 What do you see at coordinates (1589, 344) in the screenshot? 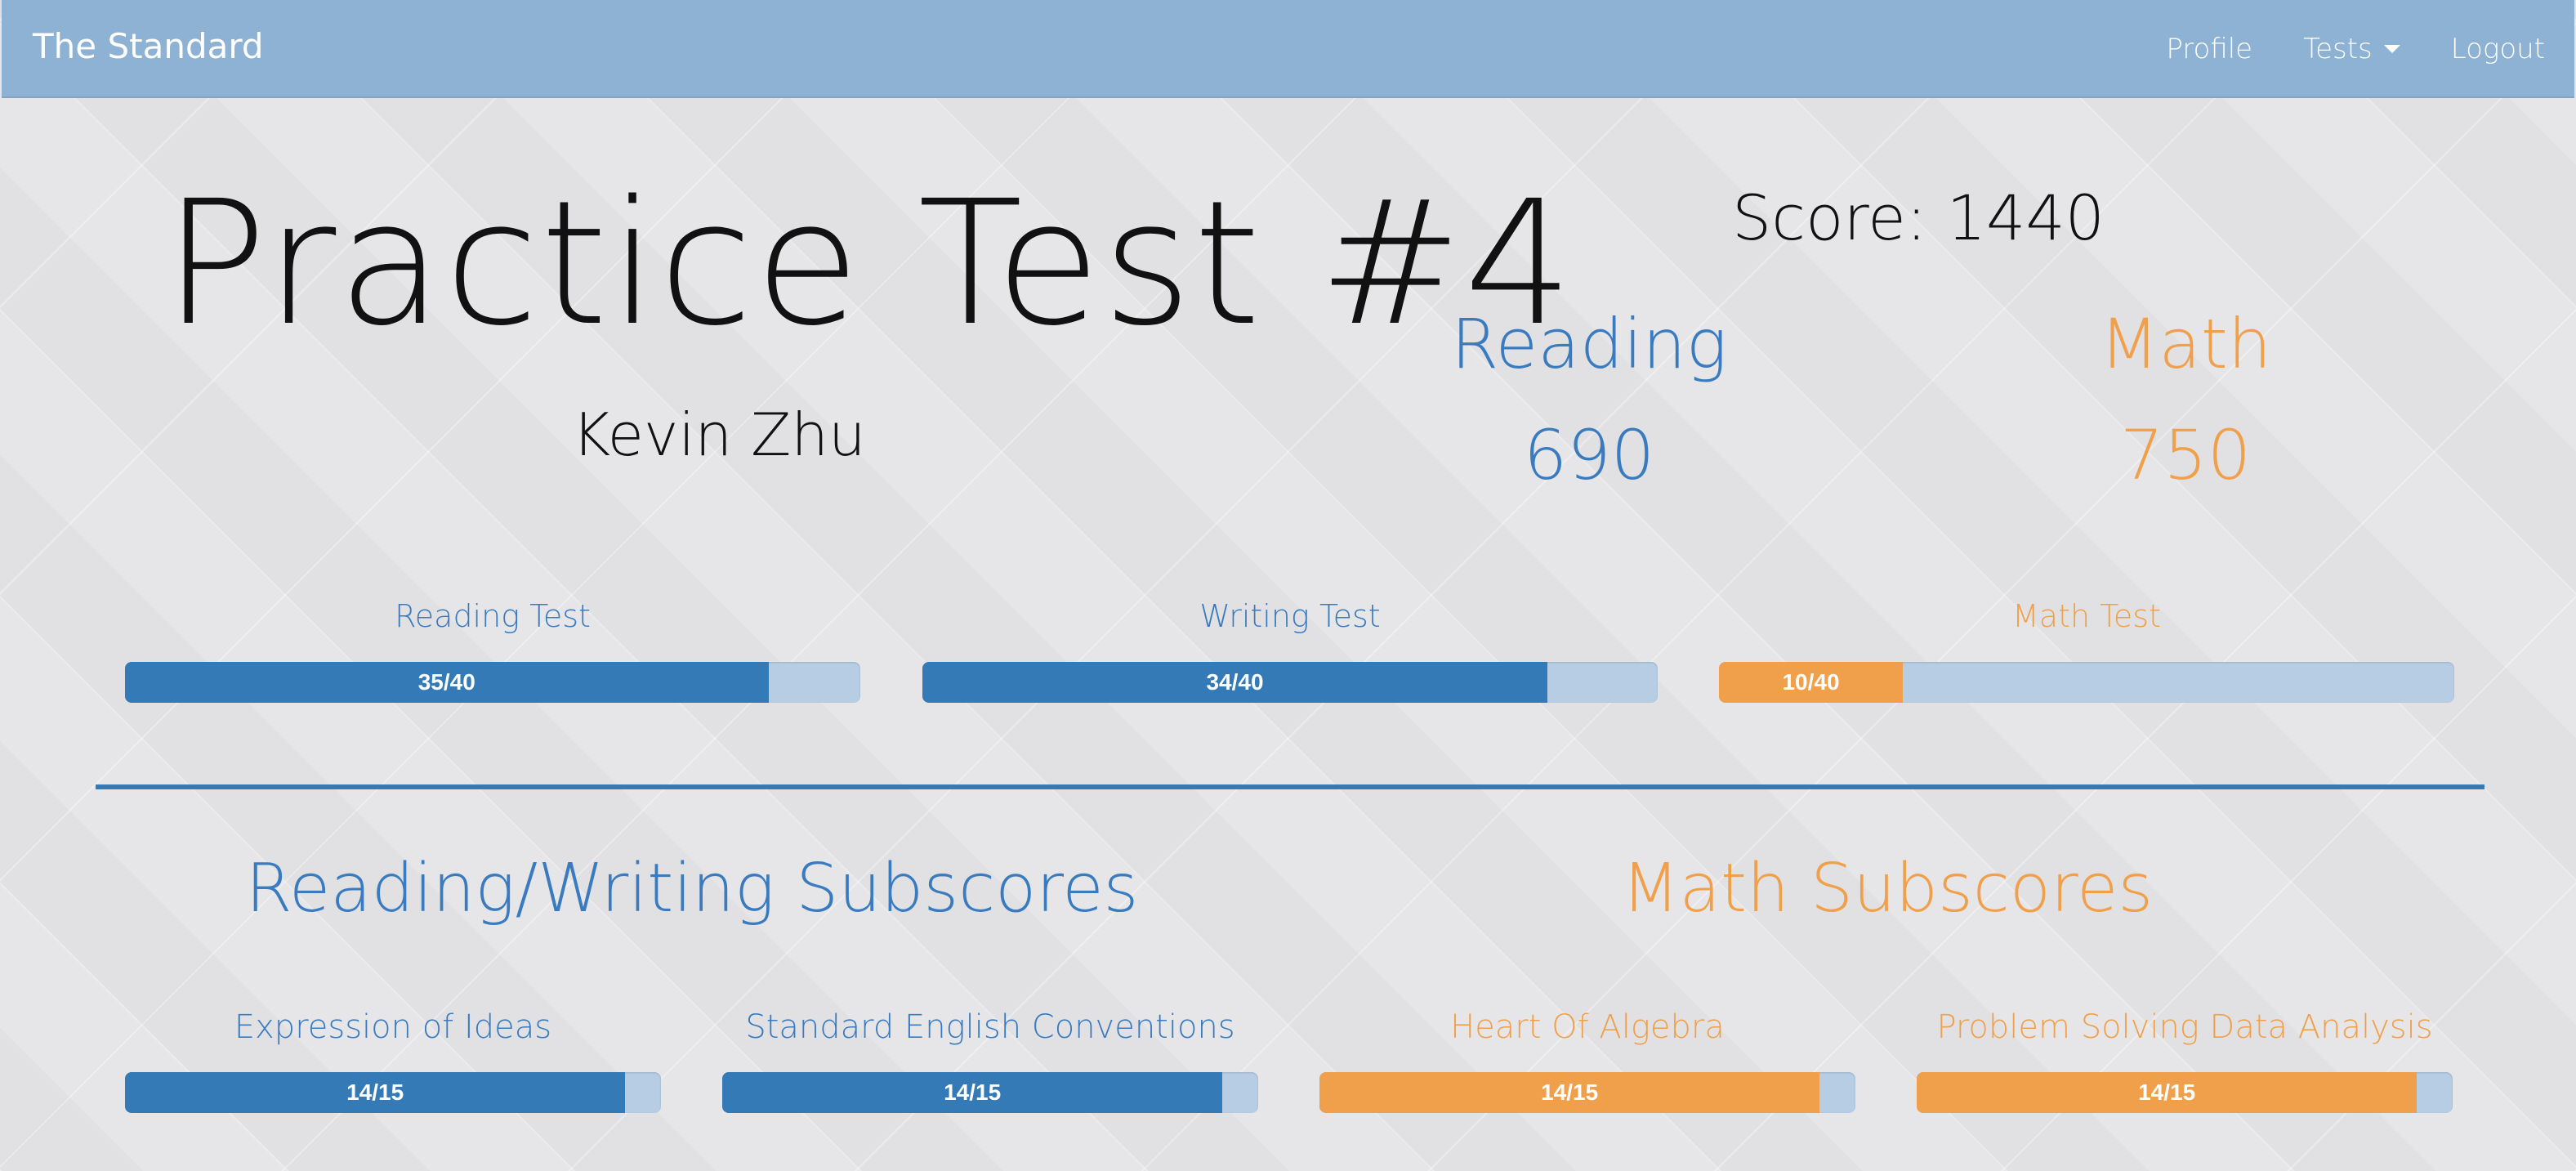
I see `reading-section-label: Reading` at bounding box center [1589, 344].